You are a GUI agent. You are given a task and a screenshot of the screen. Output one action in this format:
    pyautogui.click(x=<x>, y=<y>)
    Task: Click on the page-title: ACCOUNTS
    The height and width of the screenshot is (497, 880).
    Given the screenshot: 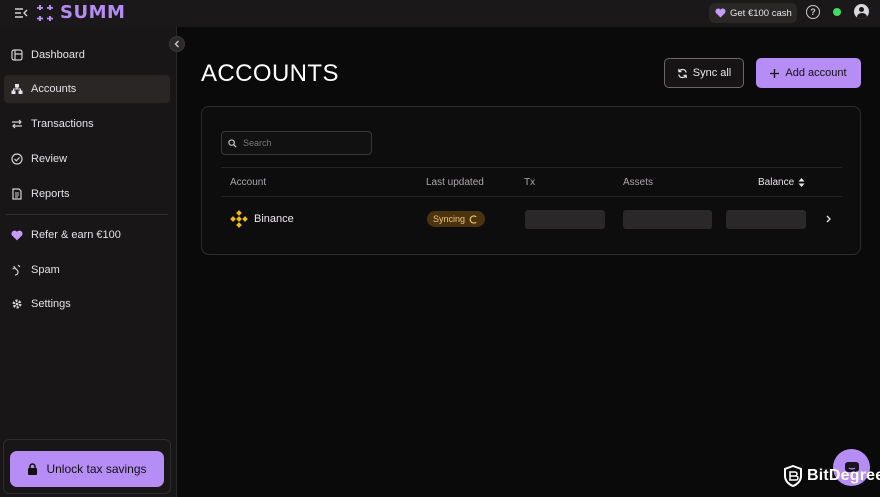 What is the action you would take?
    pyautogui.click(x=270, y=73)
    